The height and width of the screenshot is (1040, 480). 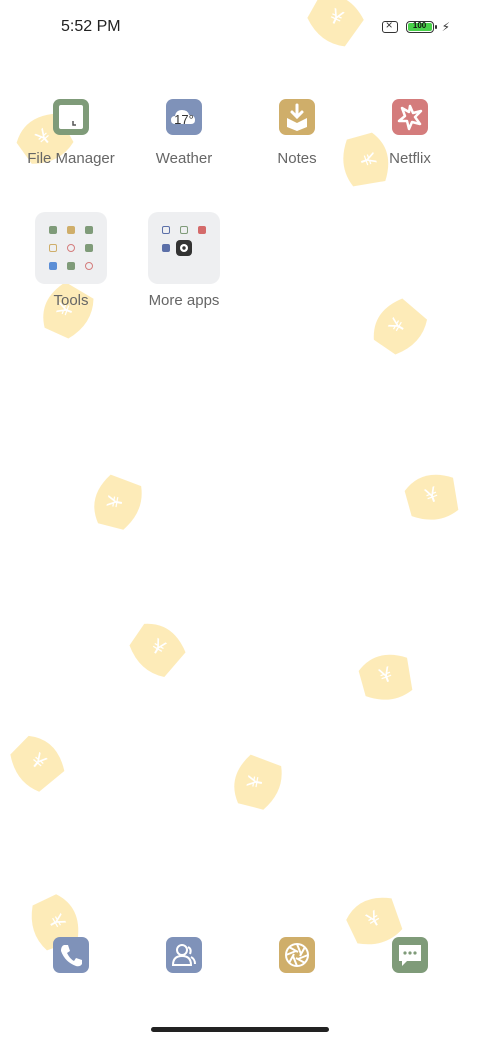 I want to click on contacts-icon, so click(x=184, y=955).